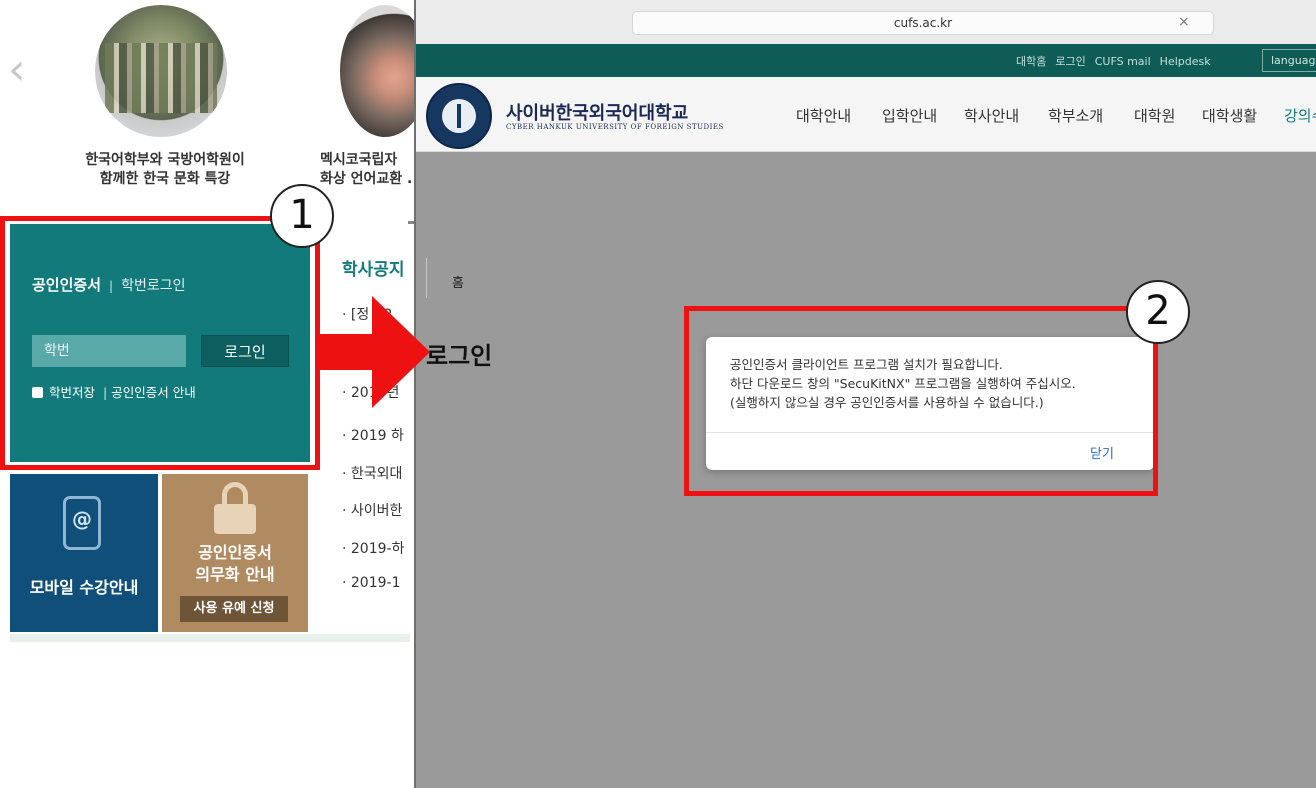 The width and height of the screenshot is (1316, 788). I want to click on cert-mandatory-tile: 공인인증서 의무화 안내 사용 유예 신청, so click(235, 553).